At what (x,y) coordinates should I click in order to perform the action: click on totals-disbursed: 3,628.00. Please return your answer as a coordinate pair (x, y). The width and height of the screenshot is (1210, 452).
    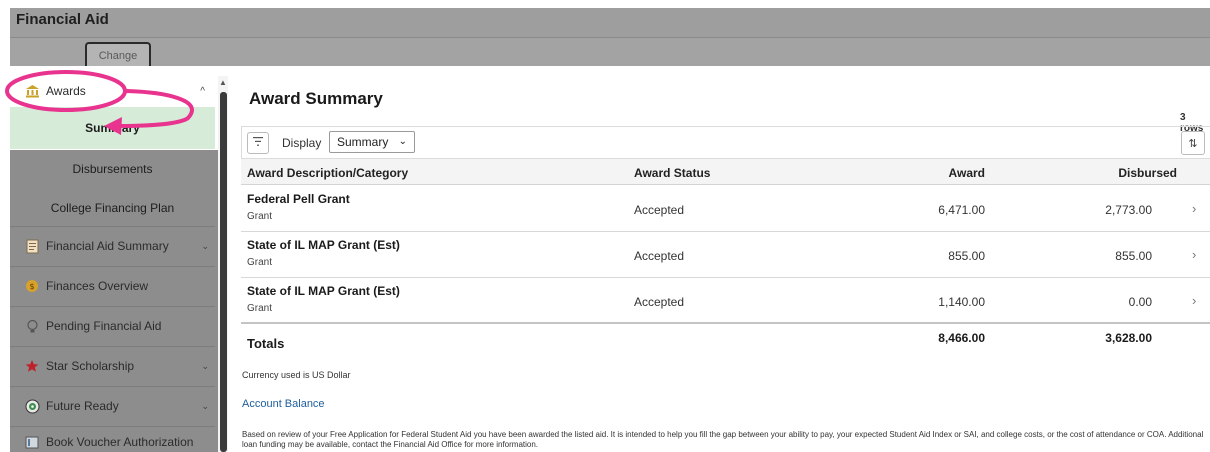
    Looking at the image, I should click on (1128, 338).